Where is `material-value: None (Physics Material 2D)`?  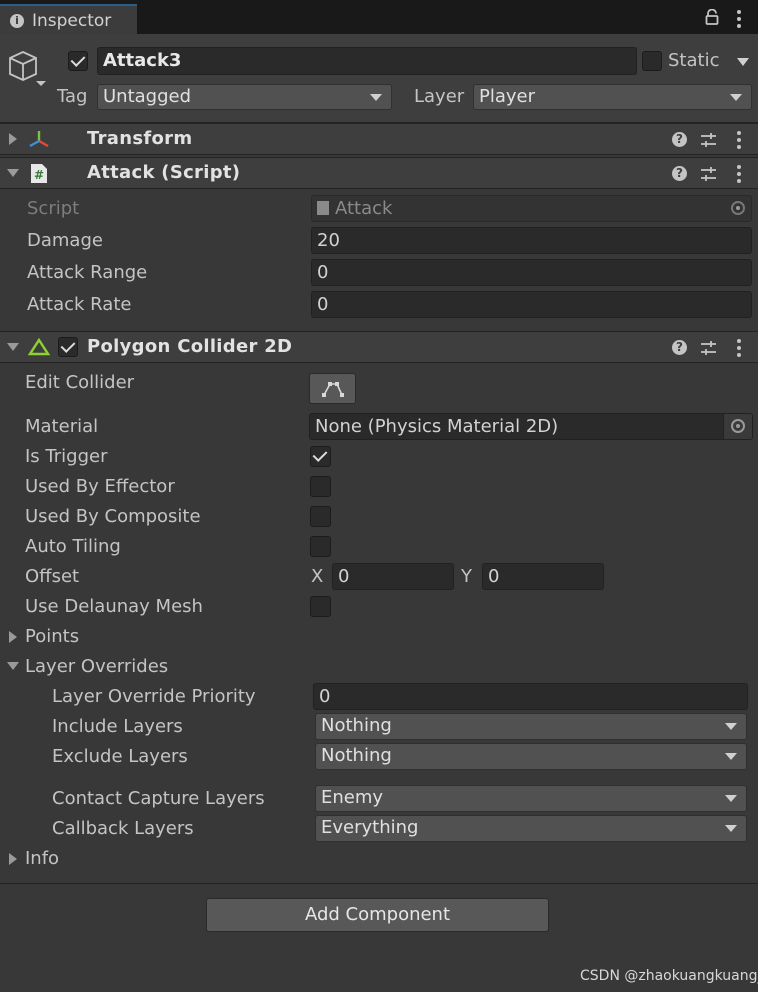 material-value: None (Physics Material 2D) is located at coordinates (437, 426).